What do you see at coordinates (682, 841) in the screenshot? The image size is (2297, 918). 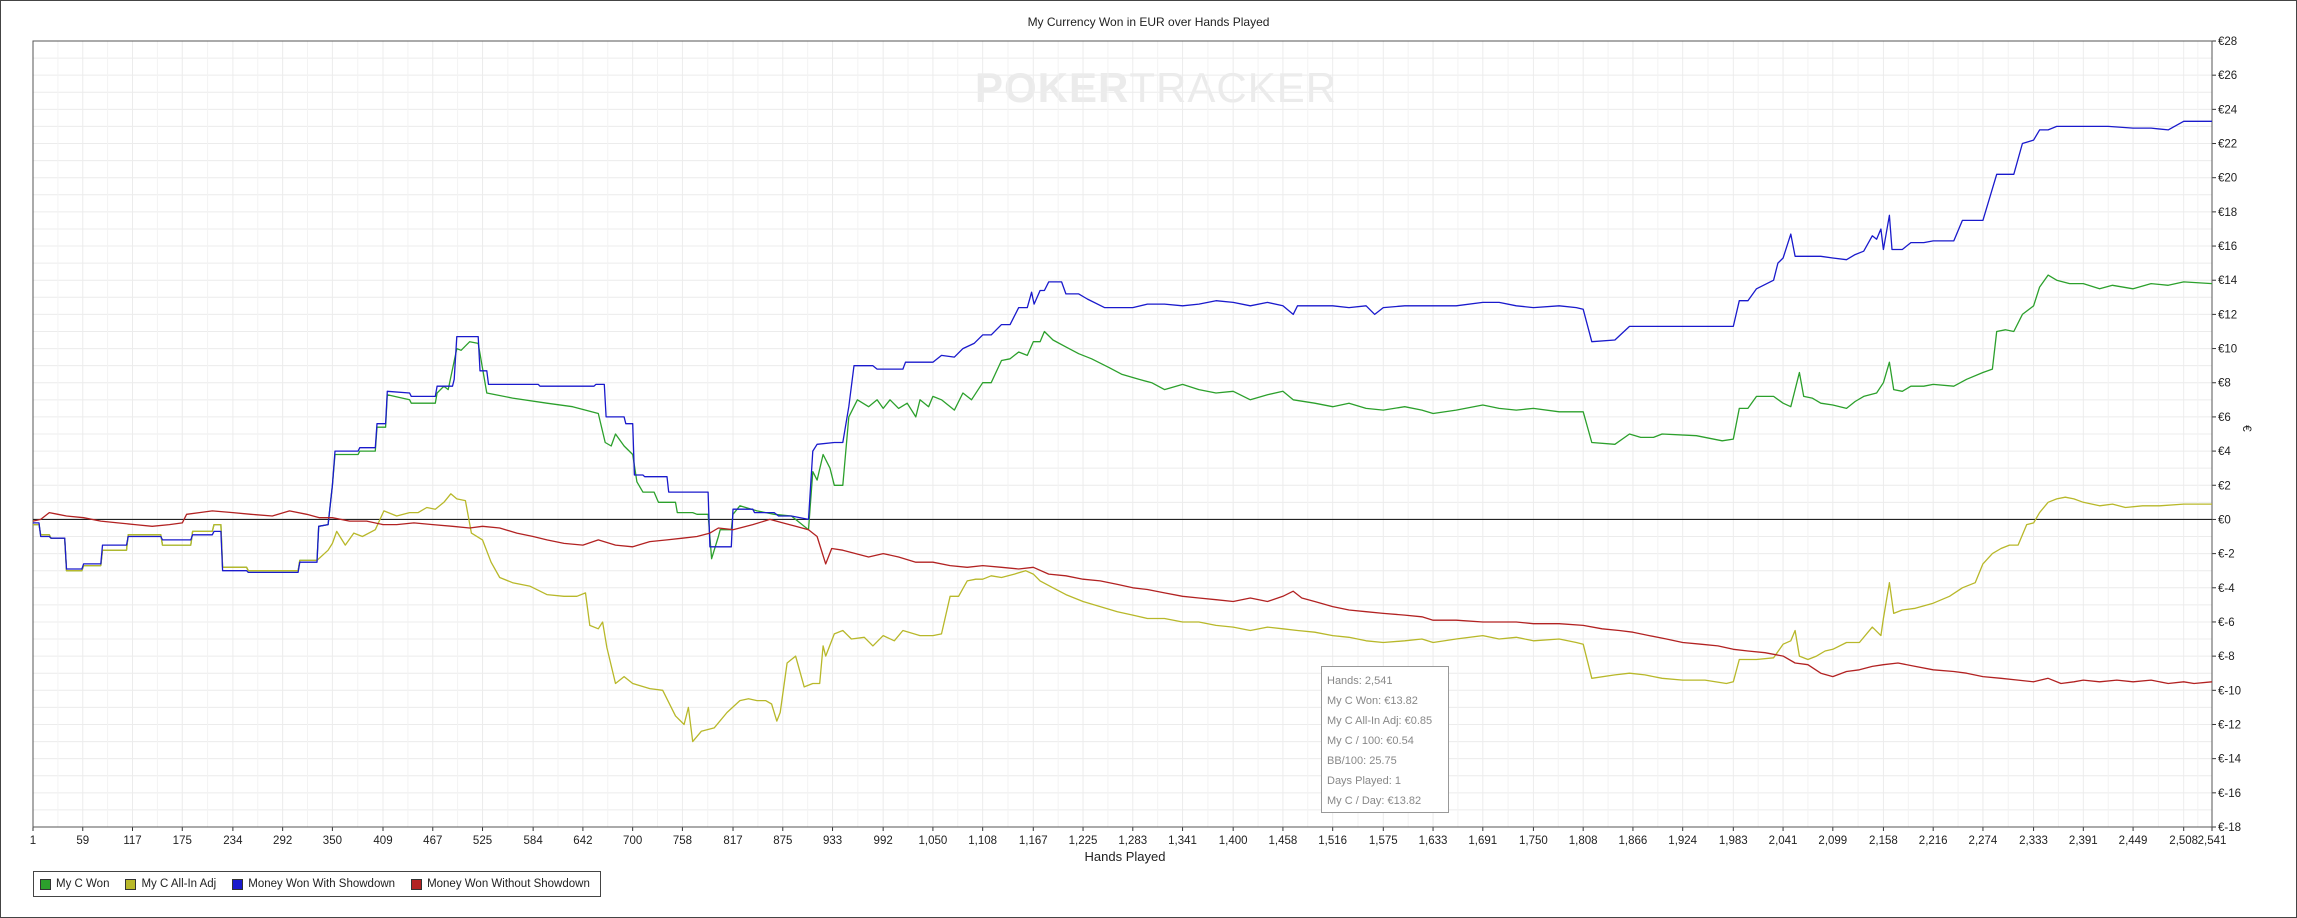 I see `x-tick-label: 758` at bounding box center [682, 841].